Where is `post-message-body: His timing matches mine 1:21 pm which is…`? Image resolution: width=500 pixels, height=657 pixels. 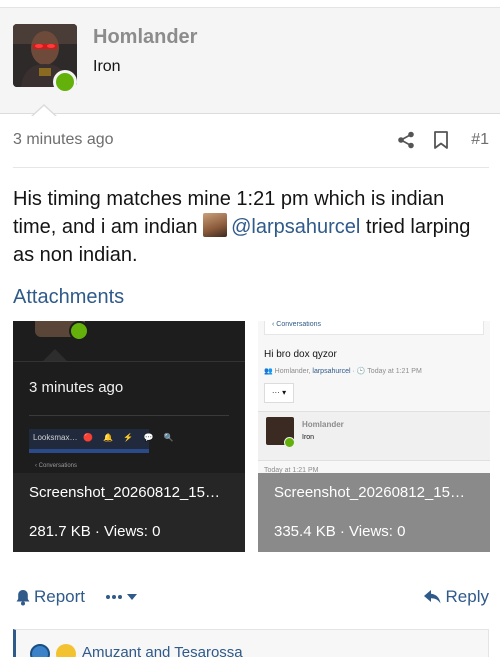 post-message-body: His timing matches mine 1:21 pm which is… is located at coordinates (251, 227).